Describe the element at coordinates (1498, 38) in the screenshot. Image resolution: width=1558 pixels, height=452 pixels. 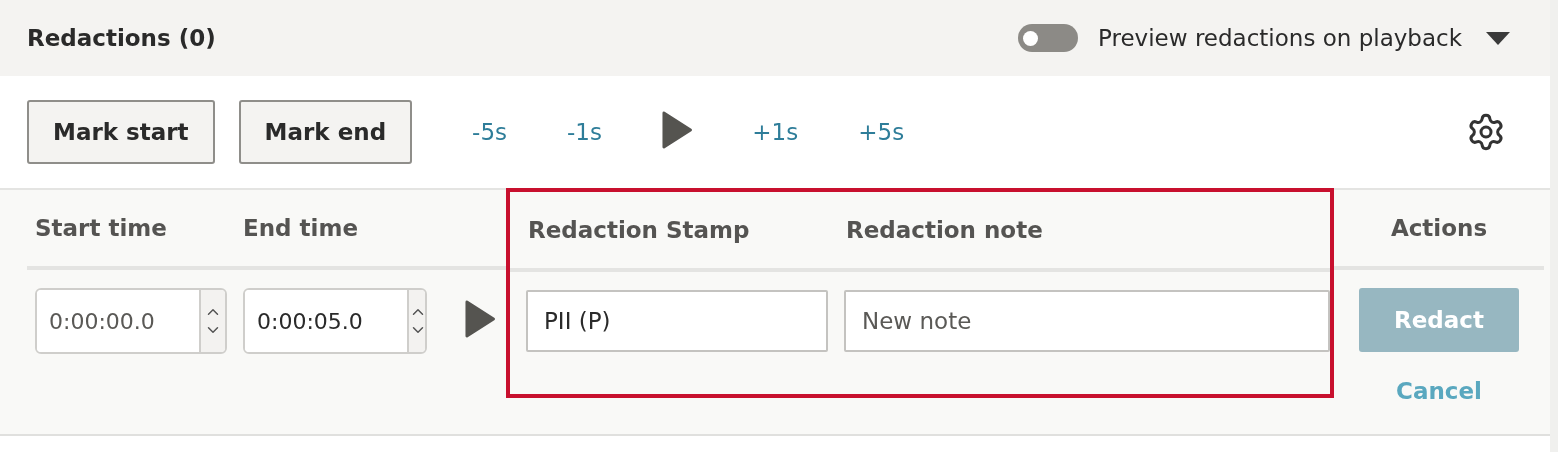
I see `caret-icon` at that location.